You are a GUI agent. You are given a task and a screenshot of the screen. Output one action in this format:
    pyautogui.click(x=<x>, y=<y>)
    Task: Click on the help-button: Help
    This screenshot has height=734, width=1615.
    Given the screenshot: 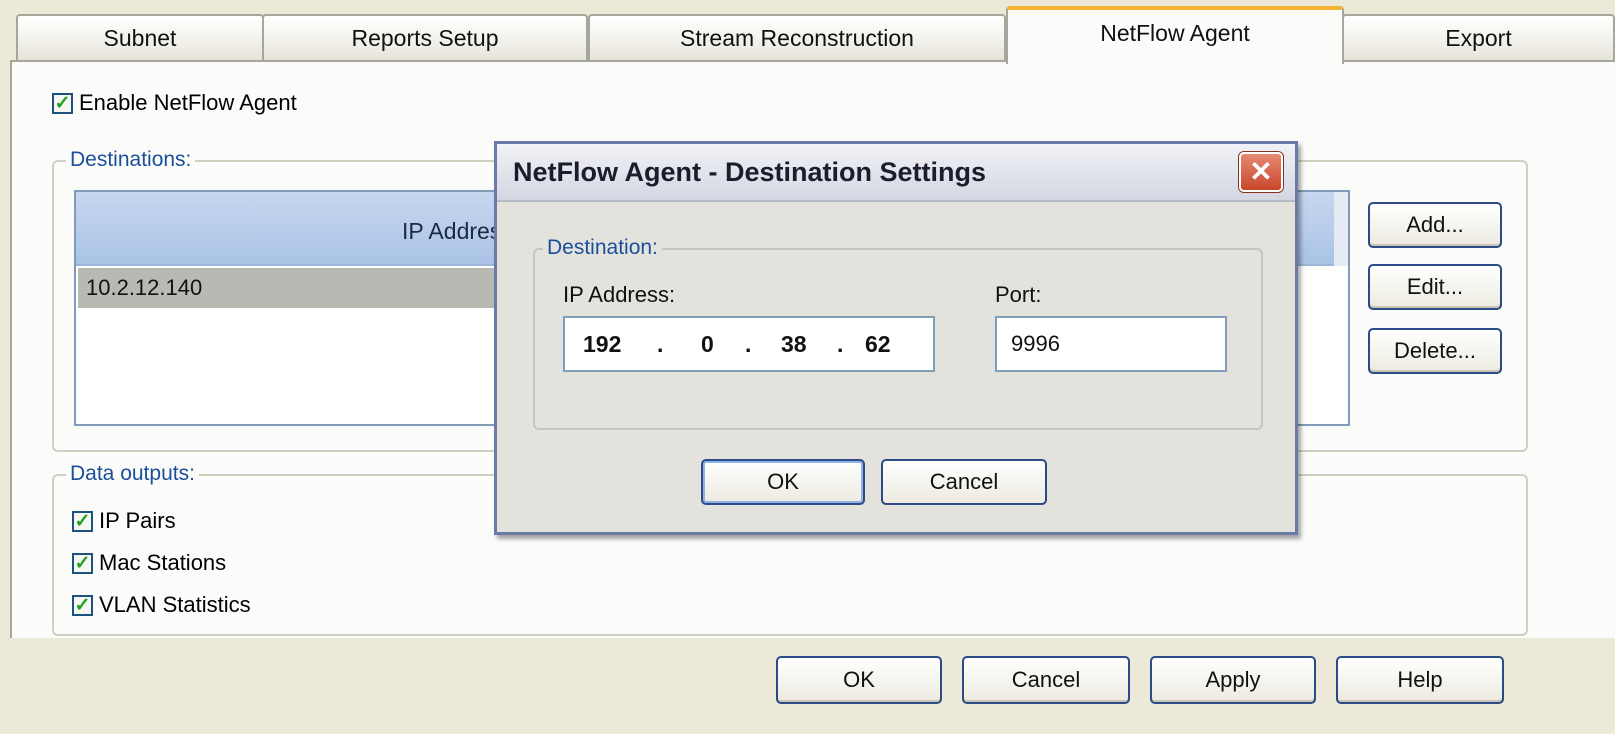 What is the action you would take?
    pyautogui.click(x=1420, y=680)
    